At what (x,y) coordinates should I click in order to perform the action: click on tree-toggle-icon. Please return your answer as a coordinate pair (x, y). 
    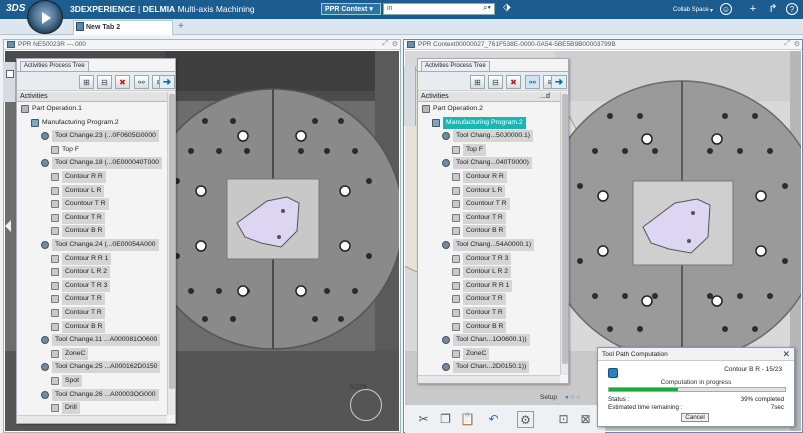
    Looking at the image, I should click on (10, 74).